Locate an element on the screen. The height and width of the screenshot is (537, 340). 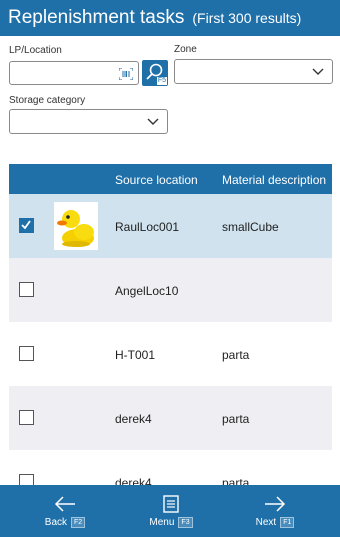
menu-label: Menu is located at coordinates (162, 522).